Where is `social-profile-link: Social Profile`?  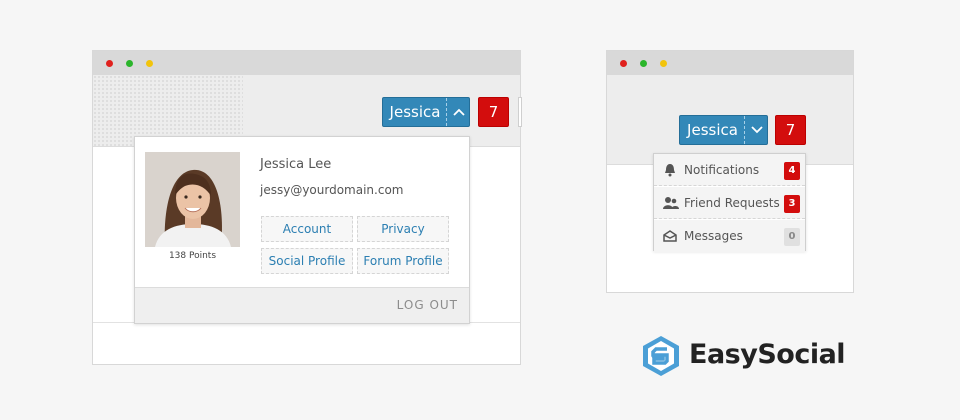 social-profile-link: Social Profile is located at coordinates (307, 261).